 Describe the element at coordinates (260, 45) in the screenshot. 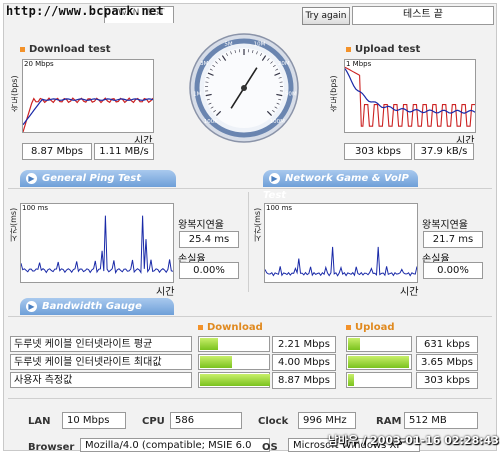

I see `gauge-tick-label: 10M` at that location.